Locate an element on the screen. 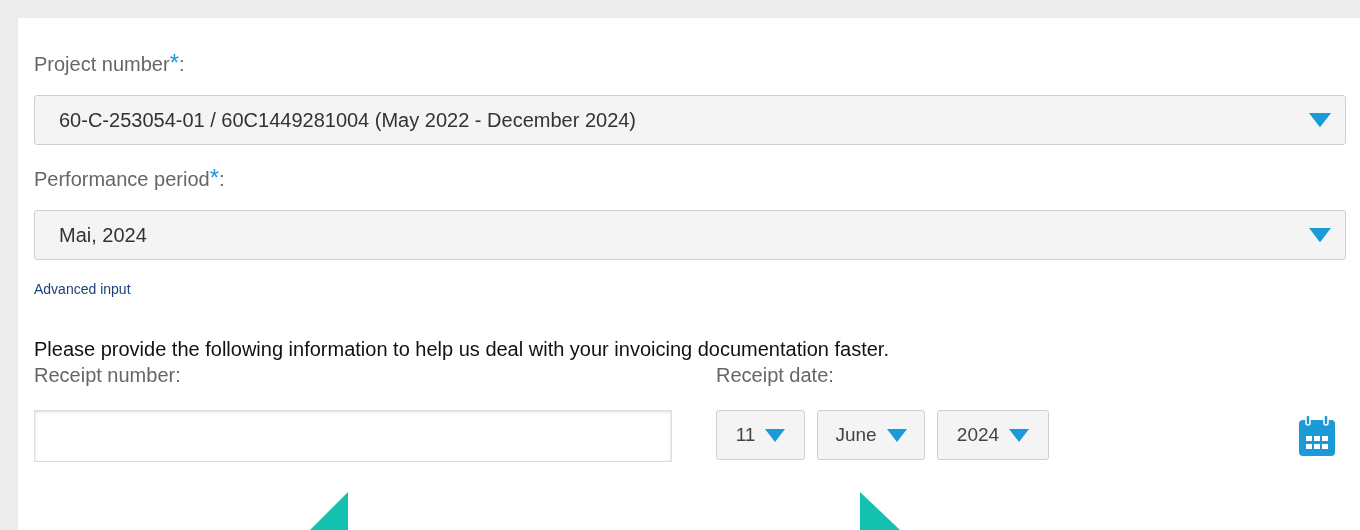  date-dropdown: 2024 is located at coordinates (993, 435).